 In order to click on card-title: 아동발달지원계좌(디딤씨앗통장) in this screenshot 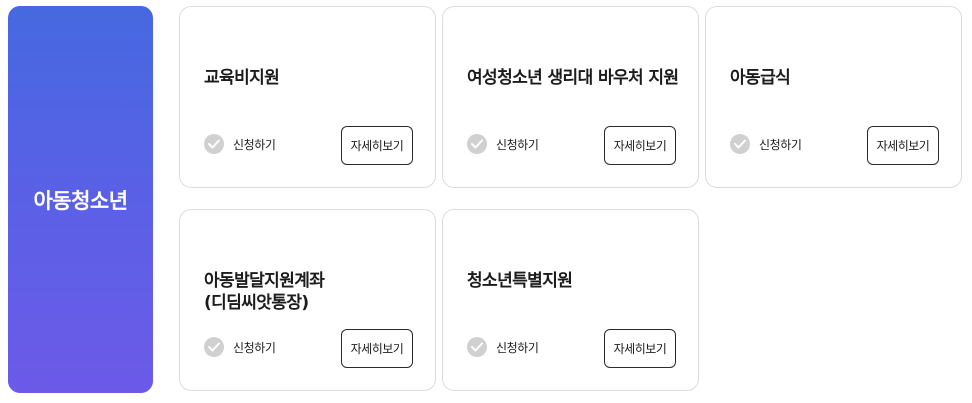, I will do `click(264, 292)`.